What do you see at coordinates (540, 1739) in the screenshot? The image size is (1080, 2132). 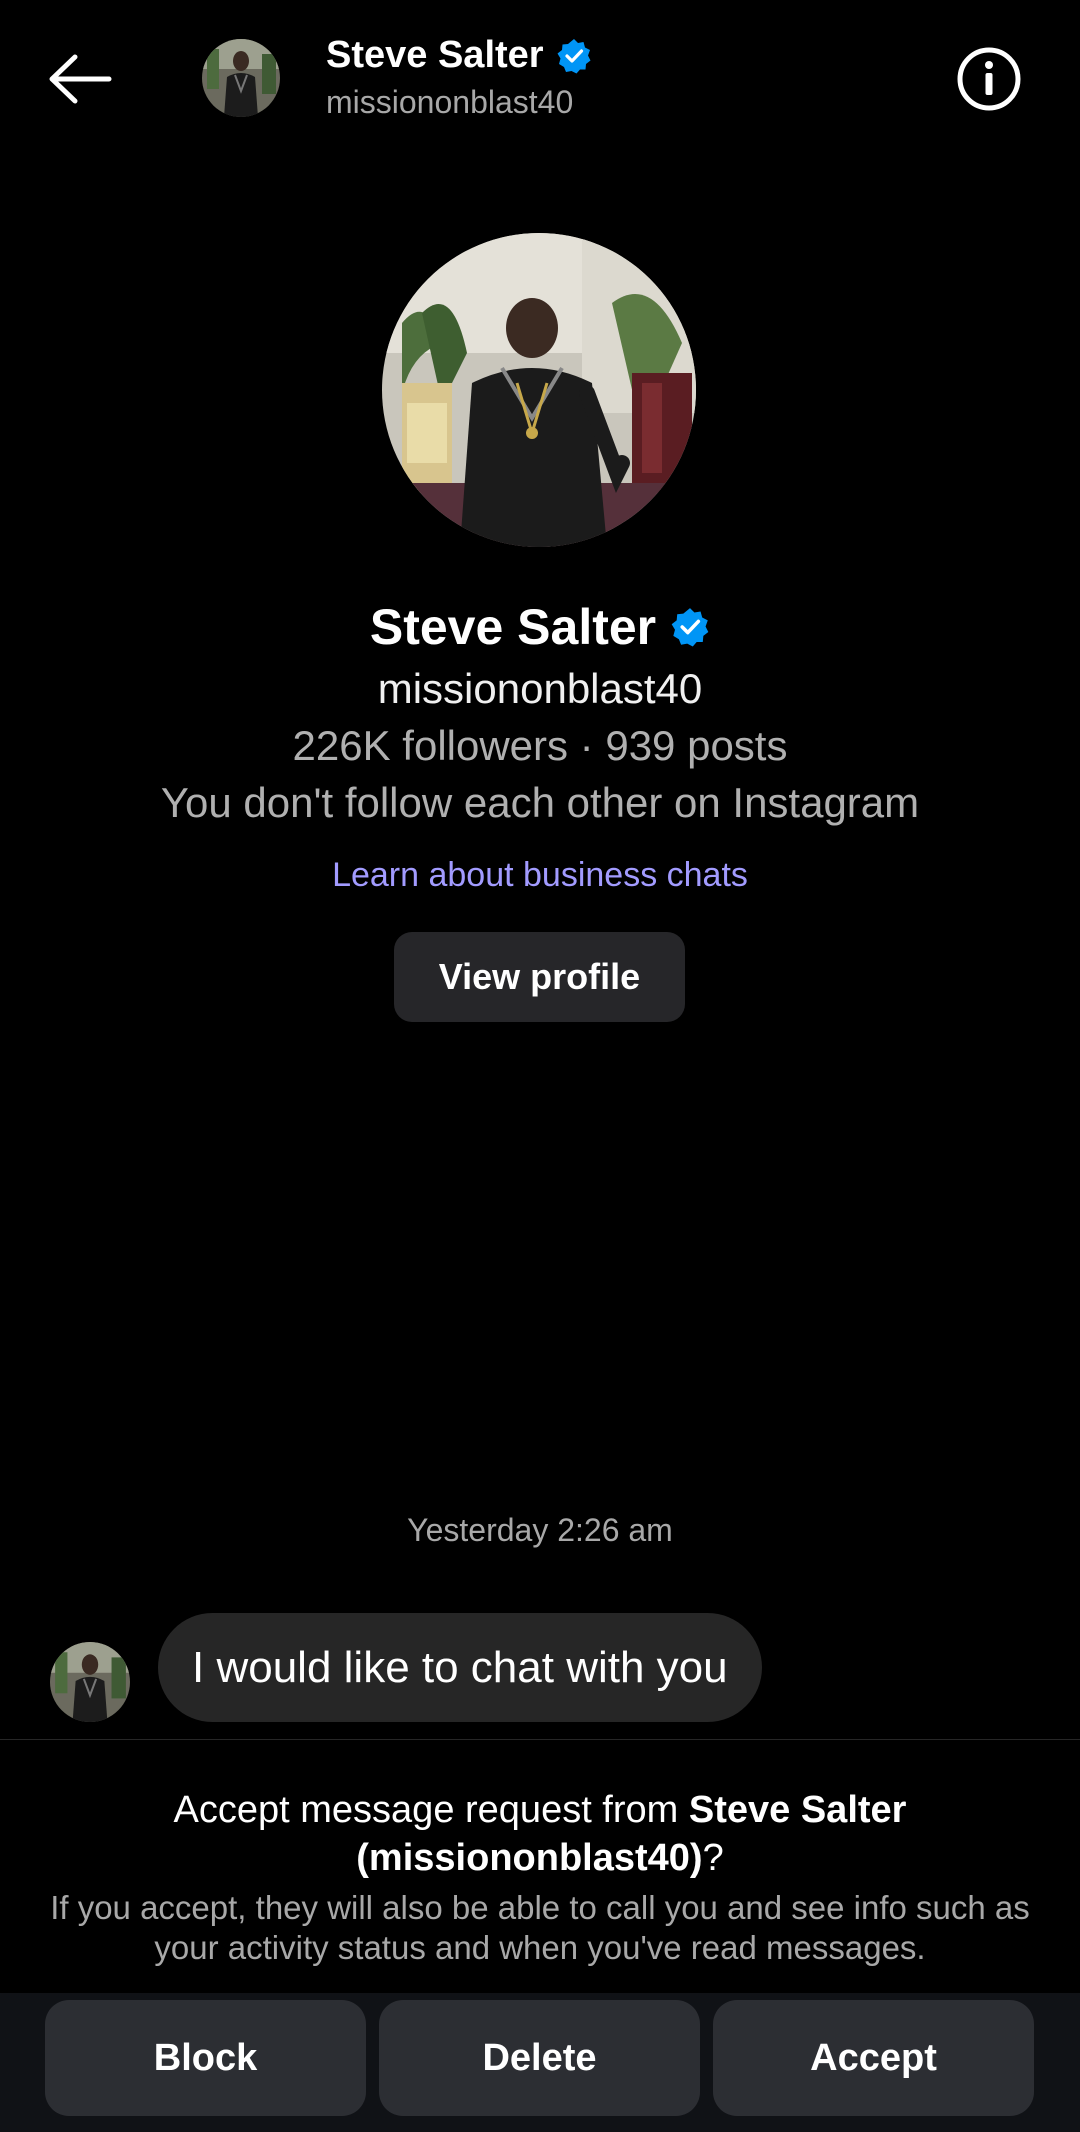 I see `divider` at bounding box center [540, 1739].